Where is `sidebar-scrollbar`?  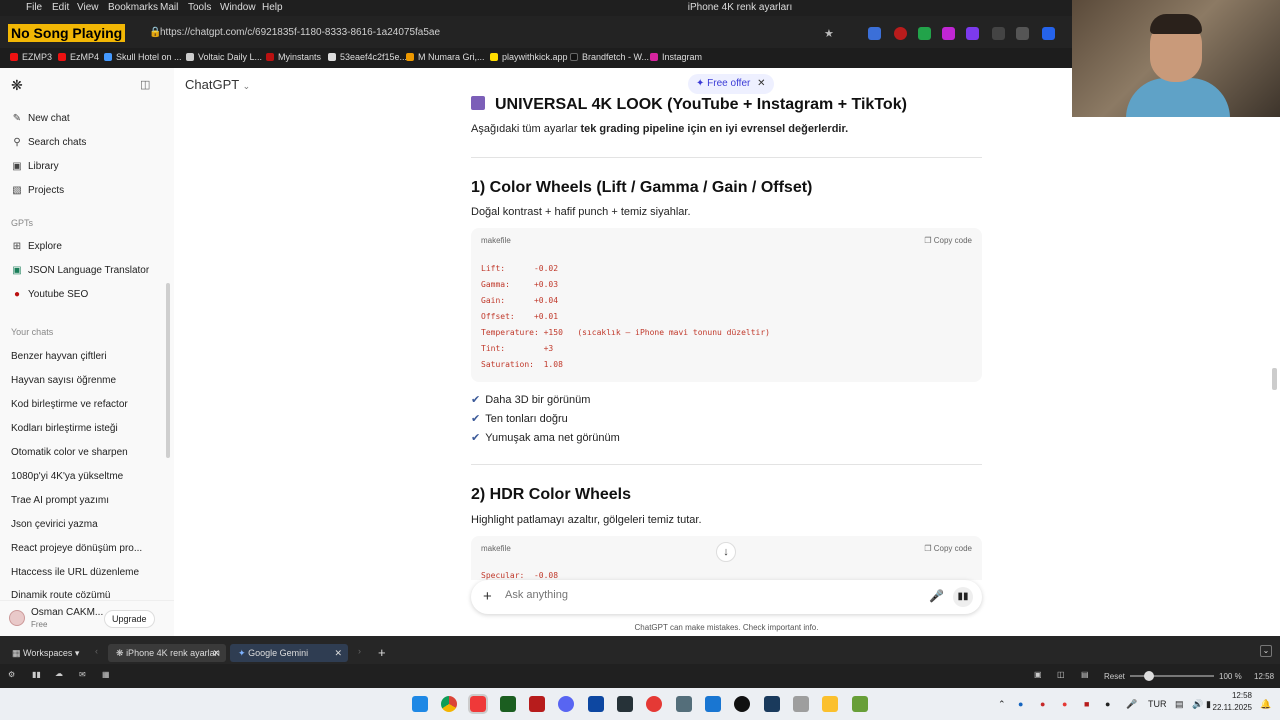
sidebar-scrollbar is located at coordinates (168, 370).